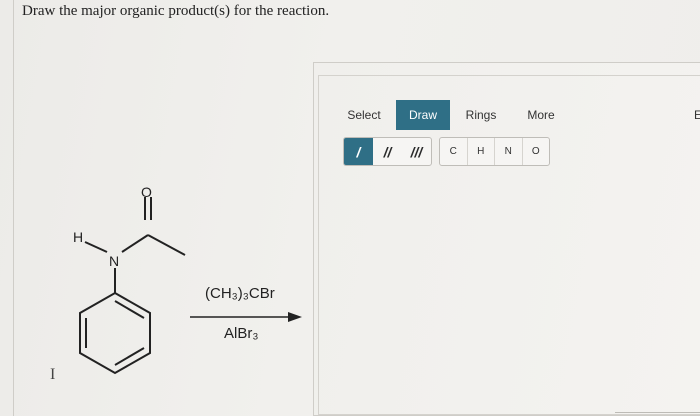 The width and height of the screenshot is (700, 416). Describe the element at coordinates (129, 279) in the screenshot. I see `reactant-structure: O N H` at that location.